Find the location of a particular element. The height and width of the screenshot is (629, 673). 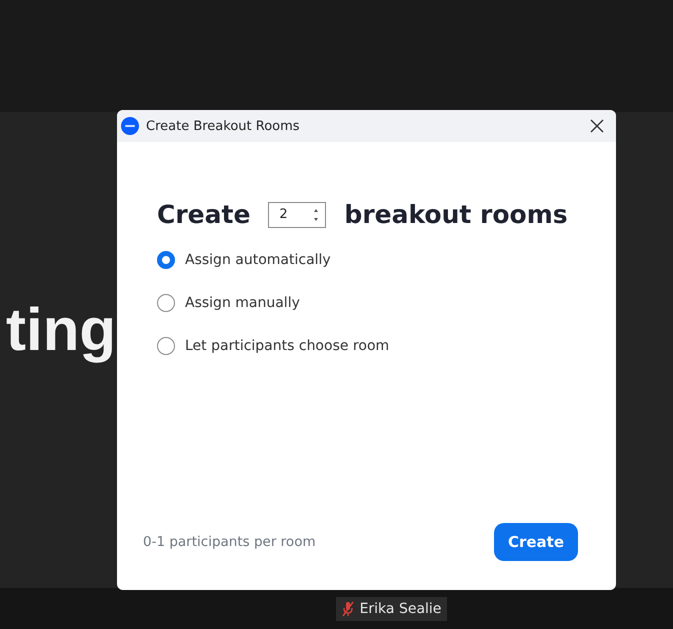

option-label: Assign manually is located at coordinates (242, 303).